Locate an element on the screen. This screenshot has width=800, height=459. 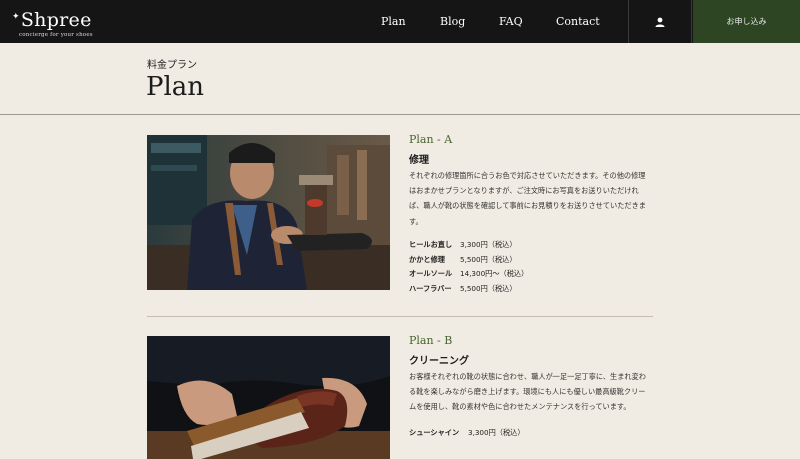
price-row: かかと修理 5,500円（税込） is located at coordinates (463, 260).